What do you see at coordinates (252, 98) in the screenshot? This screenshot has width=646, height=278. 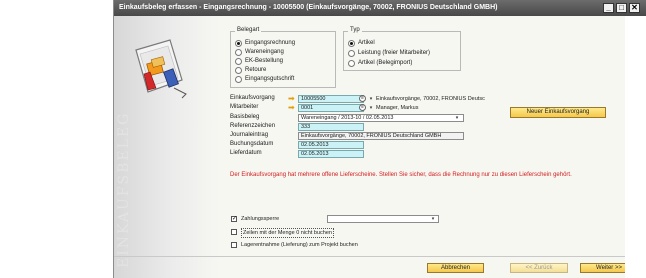 I see `einkaufsvorgang-label: Einkaufsvorgang` at bounding box center [252, 98].